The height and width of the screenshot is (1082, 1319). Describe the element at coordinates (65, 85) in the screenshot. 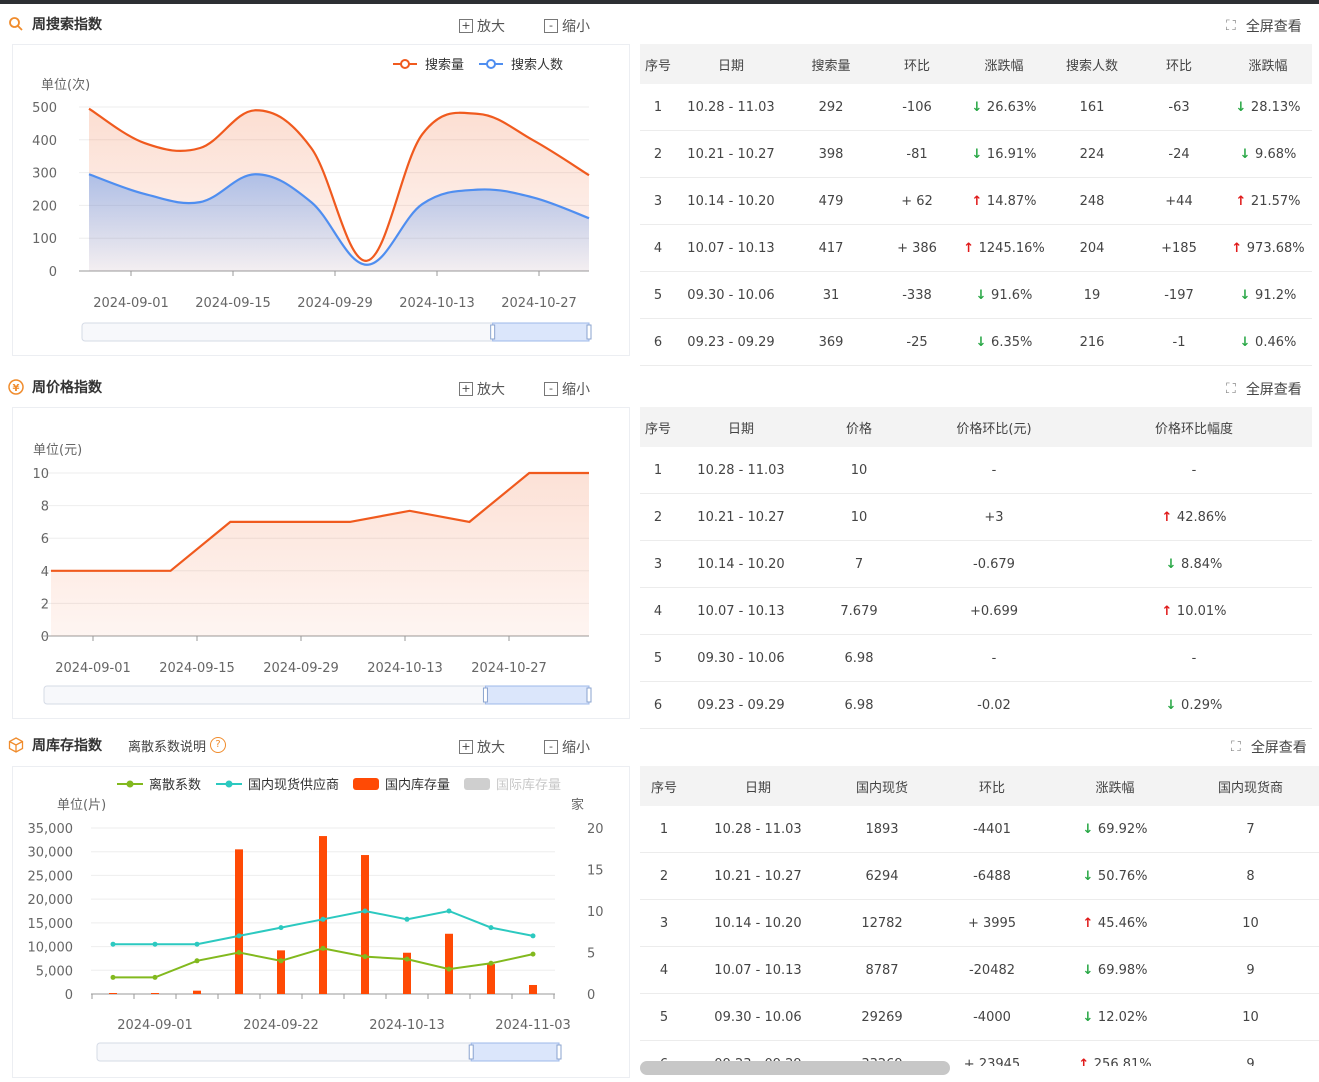

I see `y-axis-unit: 单位(次)` at that location.